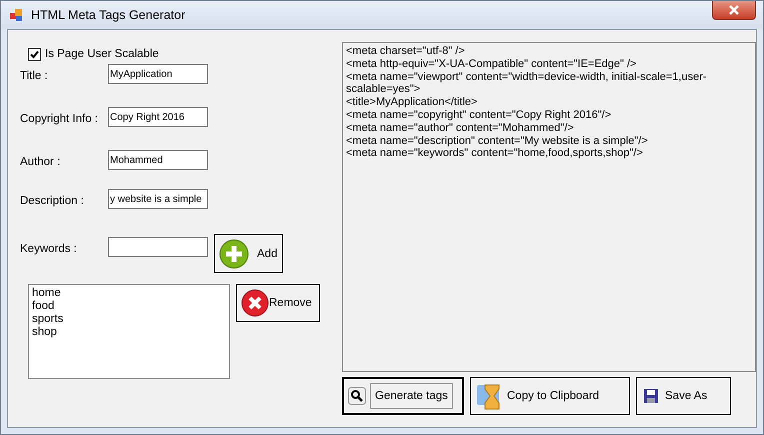 This screenshot has width=764, height=435. Describe the element at coordinates (158, 199) in the screenshot. I see `input-field: y website is a simple` at that location.